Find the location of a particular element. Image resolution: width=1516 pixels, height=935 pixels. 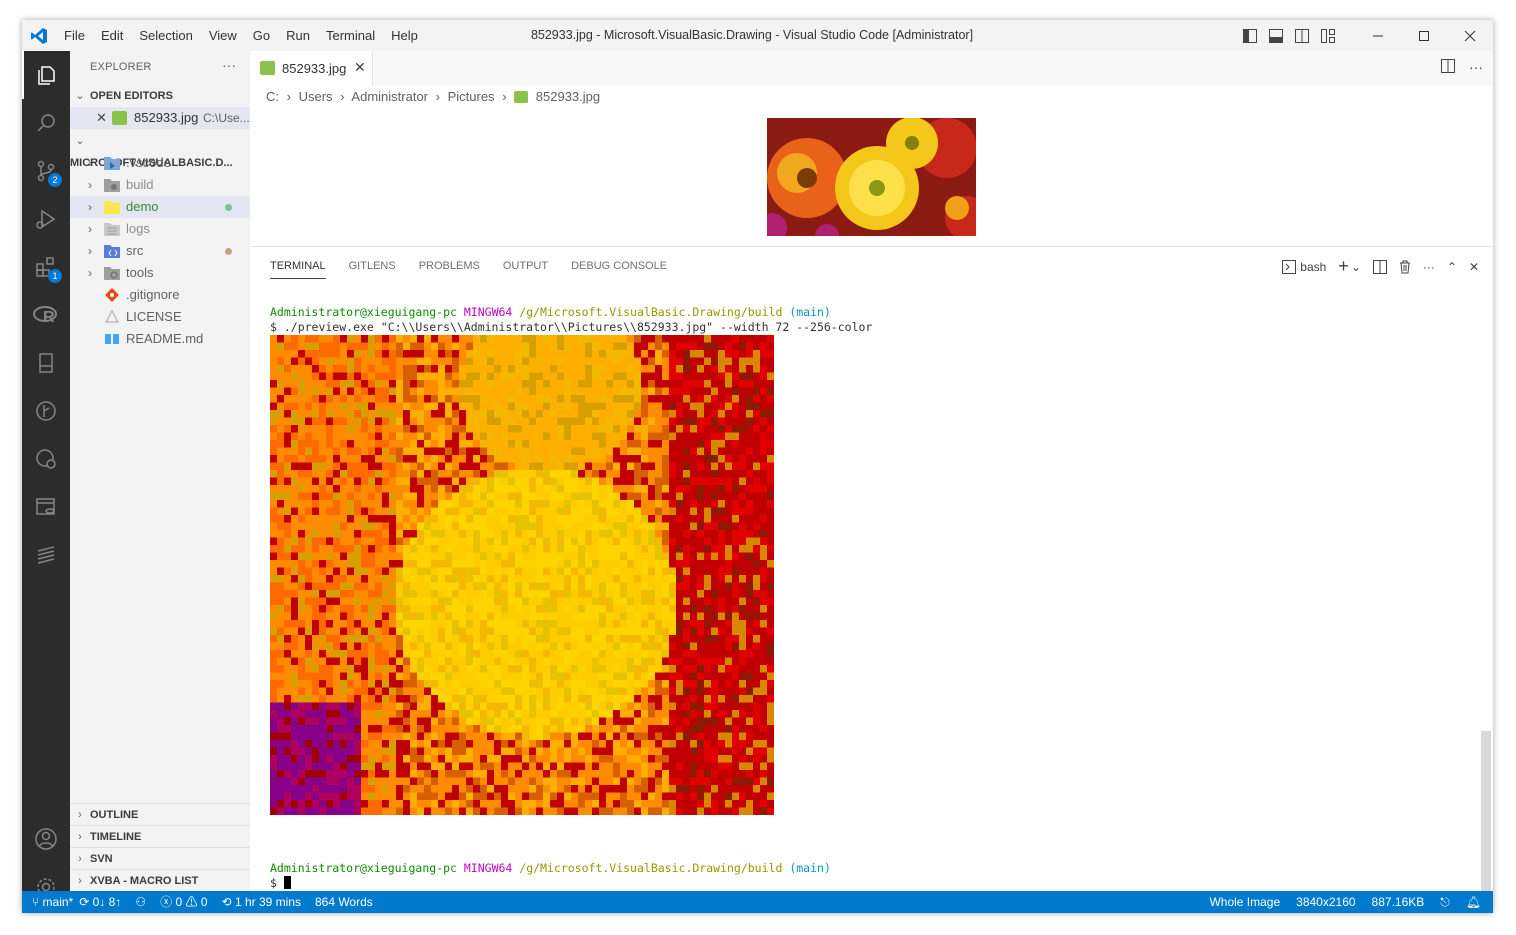

xvba-section: › XVBA - MACRO LIST is located at coordinates (160, 880).